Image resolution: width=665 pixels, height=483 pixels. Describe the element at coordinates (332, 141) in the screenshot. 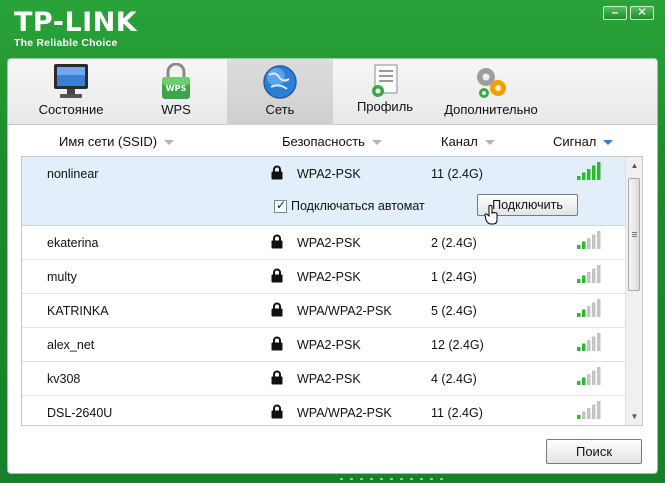

I see `column-header-security: Безопасность` at that location.